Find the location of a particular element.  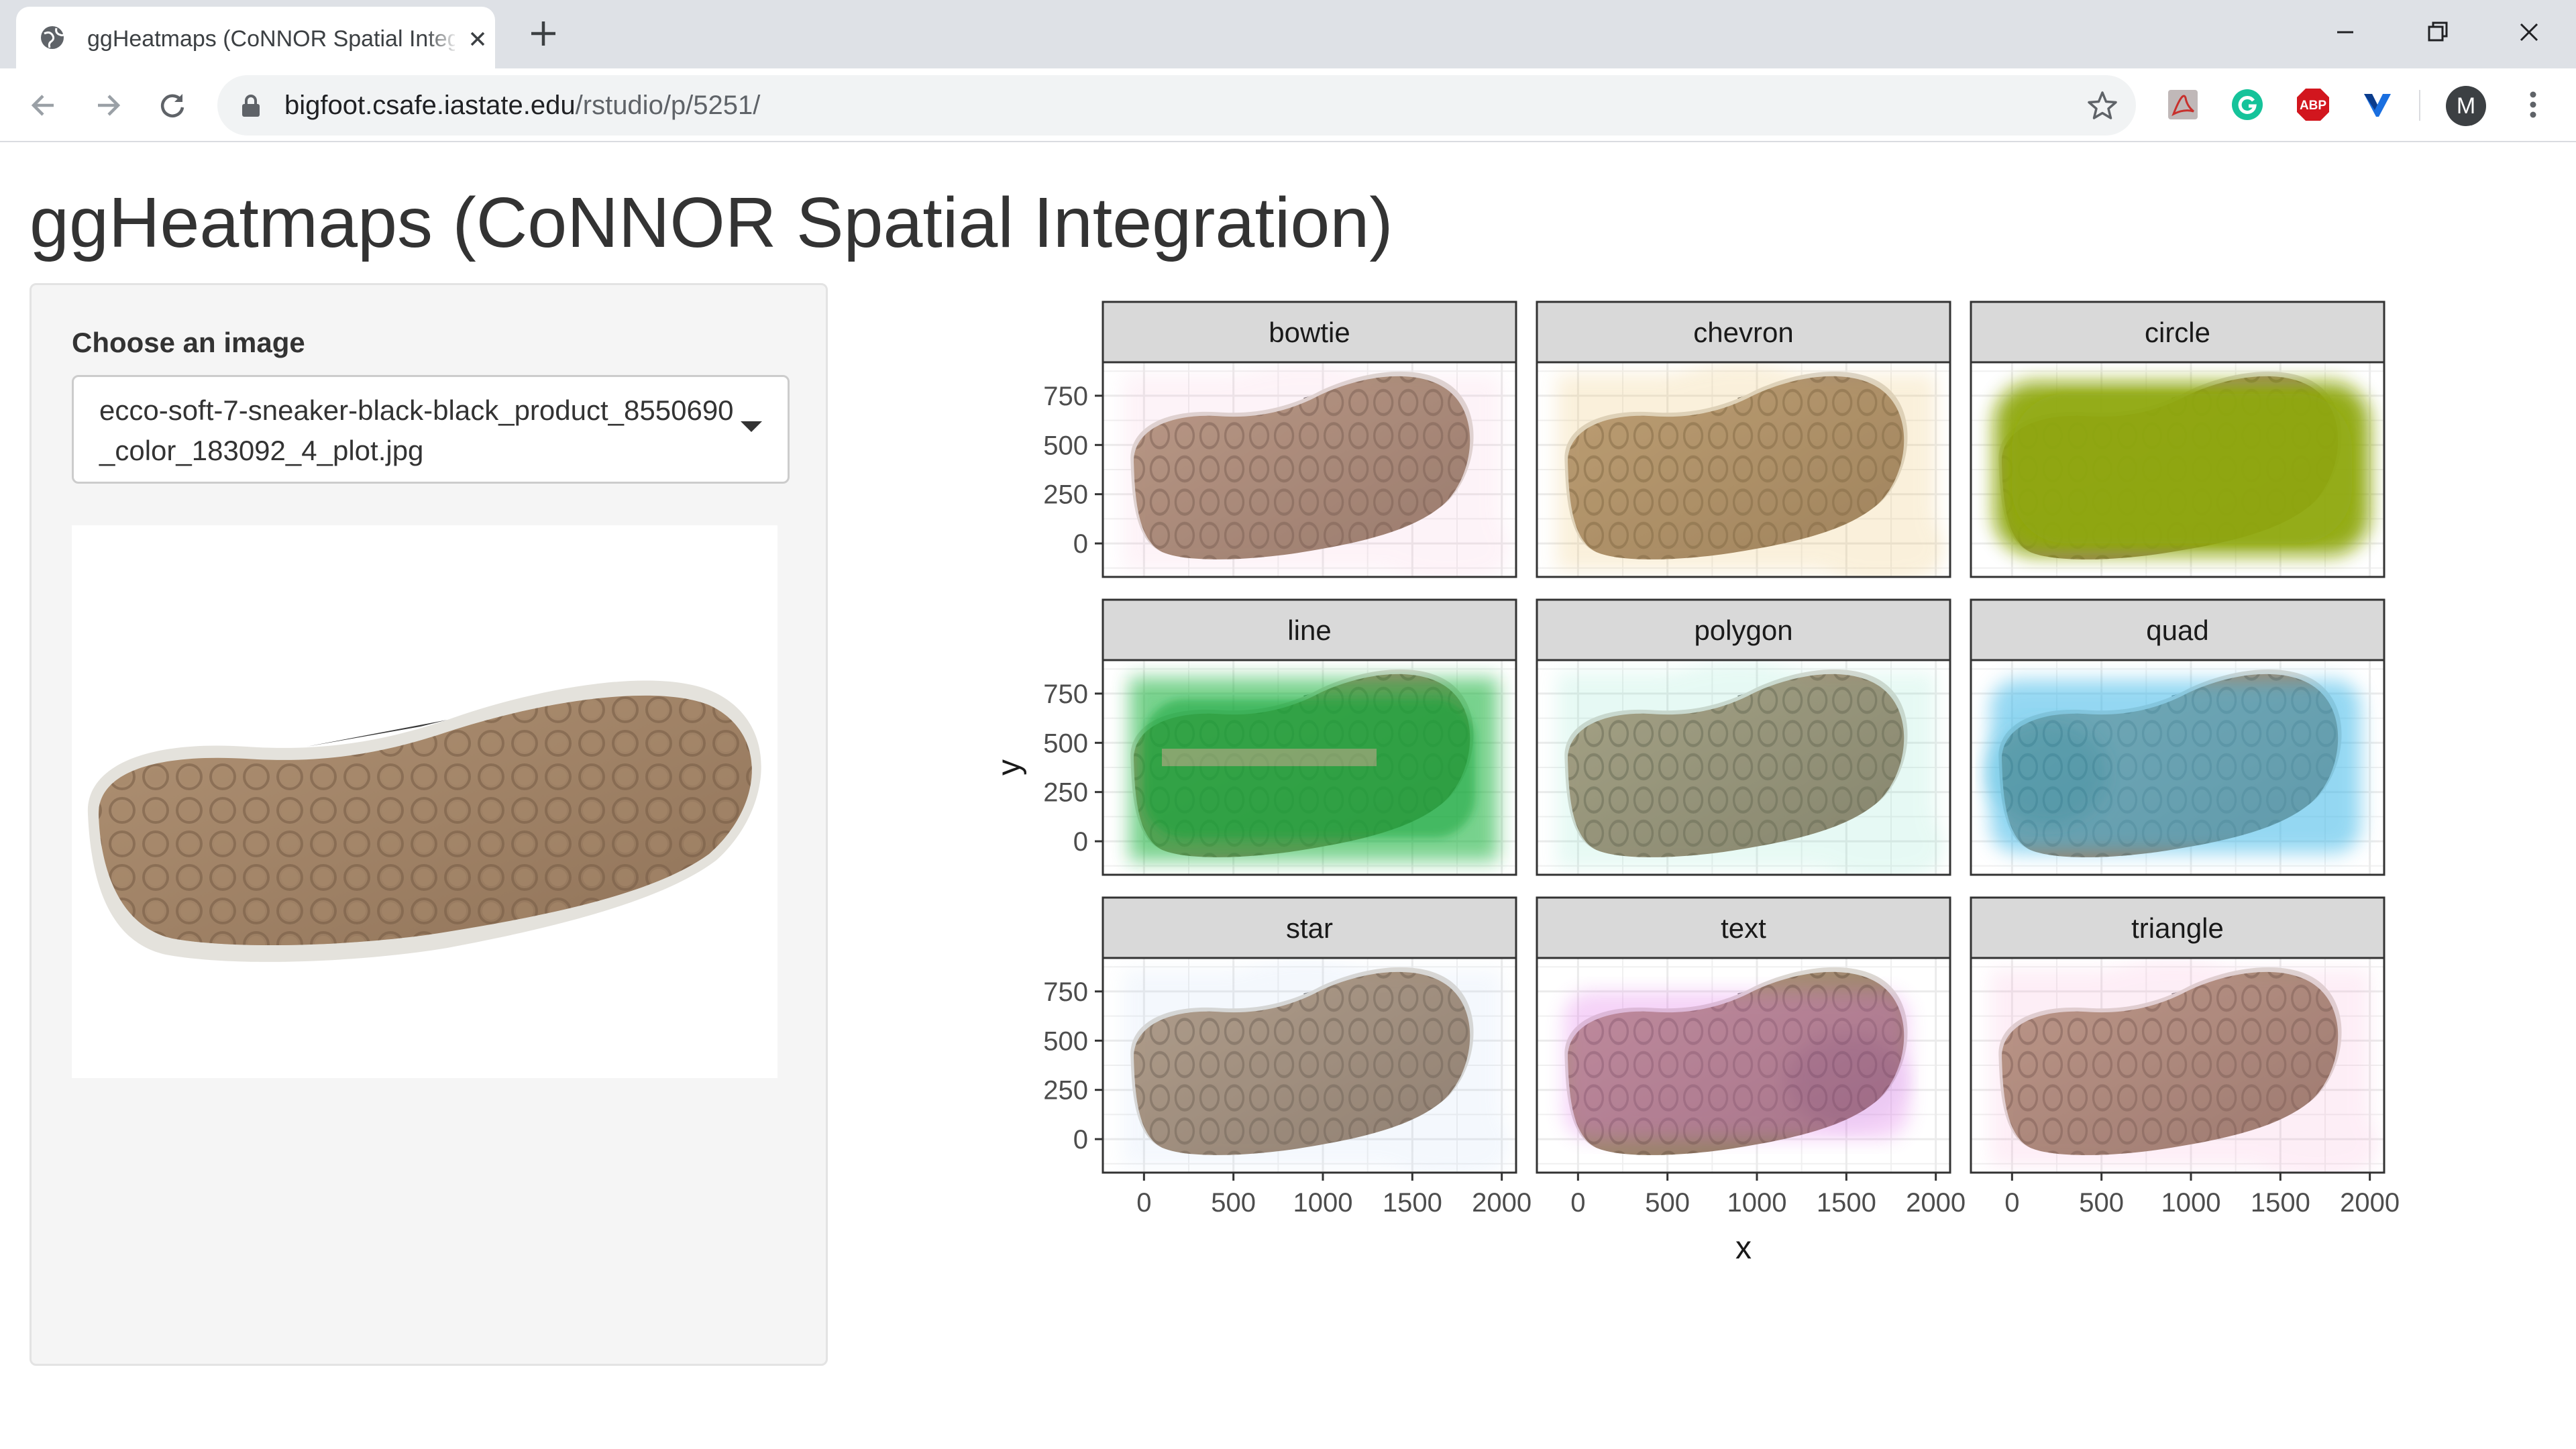

minimize-window-icon is located at coordinates (2345, 32).